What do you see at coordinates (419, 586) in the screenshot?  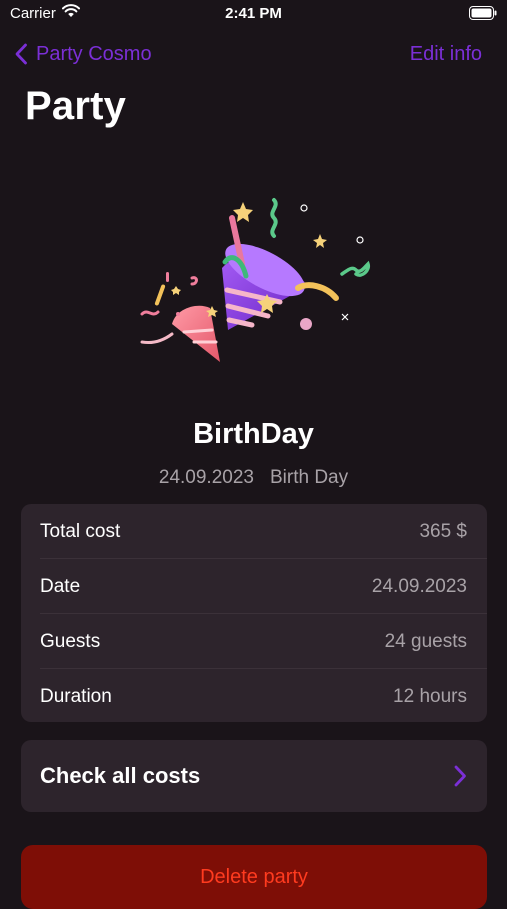 I see `detail-value: 24.09.2023` at bounding box center [419, 586].